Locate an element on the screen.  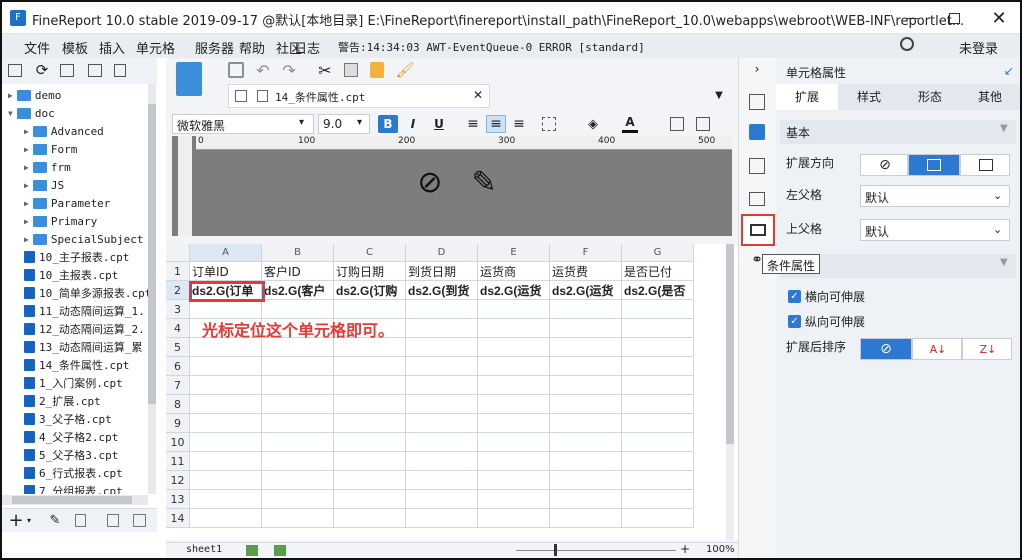
section-basic: 基本 ▼ is located at coordinates (898, 132).